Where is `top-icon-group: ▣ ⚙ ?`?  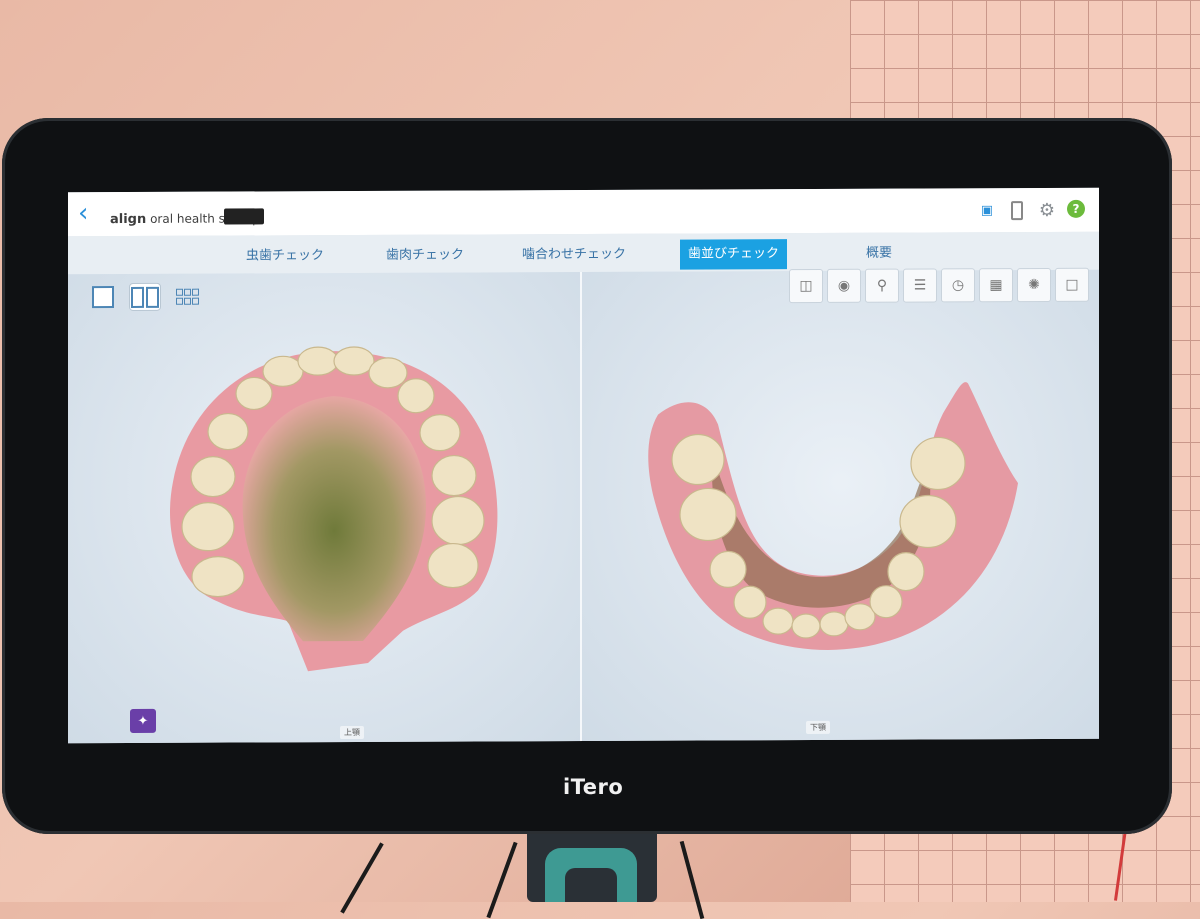 top-icon-group: ▣ ⚙ ? is located at coordinates (1031, 210).